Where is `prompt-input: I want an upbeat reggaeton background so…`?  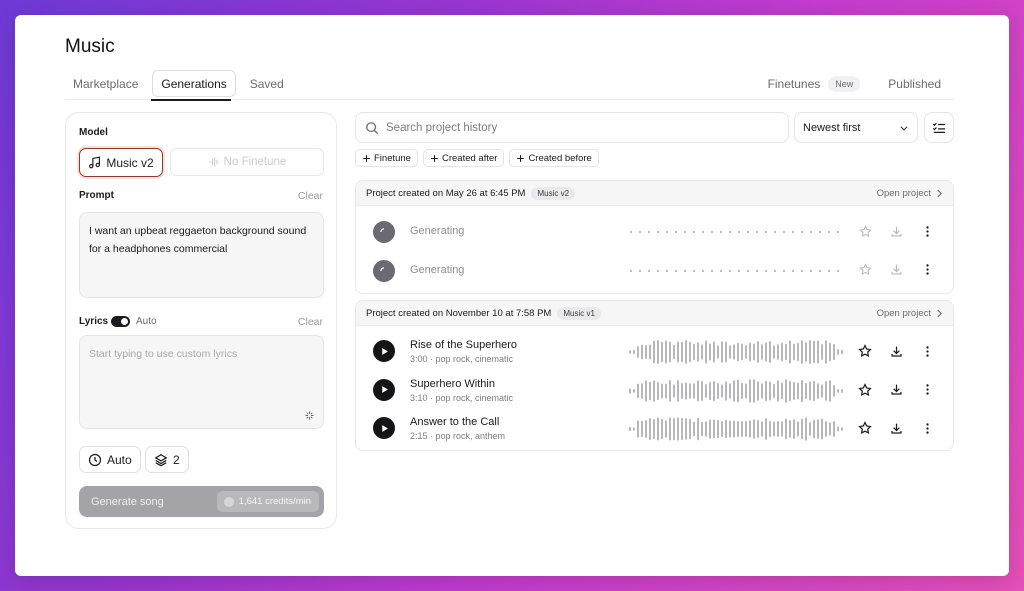
prompt-input: I want an upbeat reggaeton background so… is located at coordinates (201, 255).